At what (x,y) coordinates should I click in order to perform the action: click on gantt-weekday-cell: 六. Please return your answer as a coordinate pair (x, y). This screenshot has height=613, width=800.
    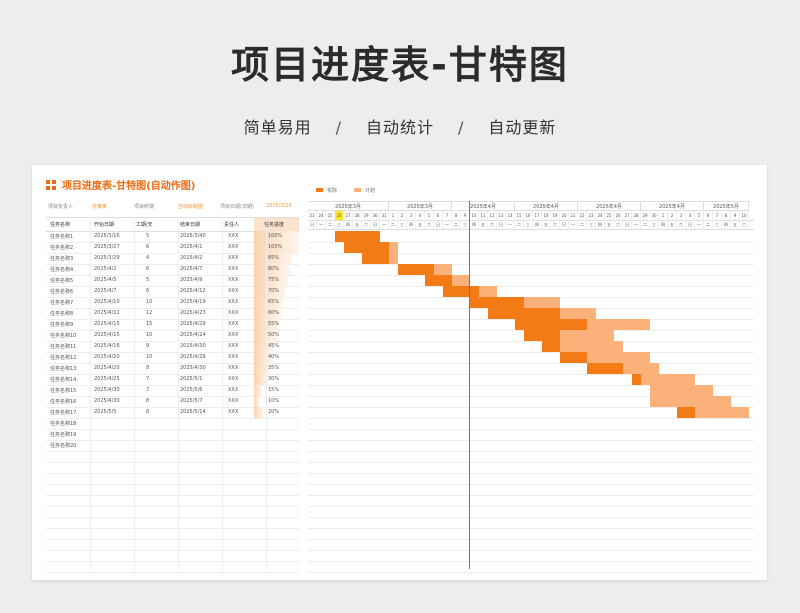
    Looking at the image, I should click on (555, 224).